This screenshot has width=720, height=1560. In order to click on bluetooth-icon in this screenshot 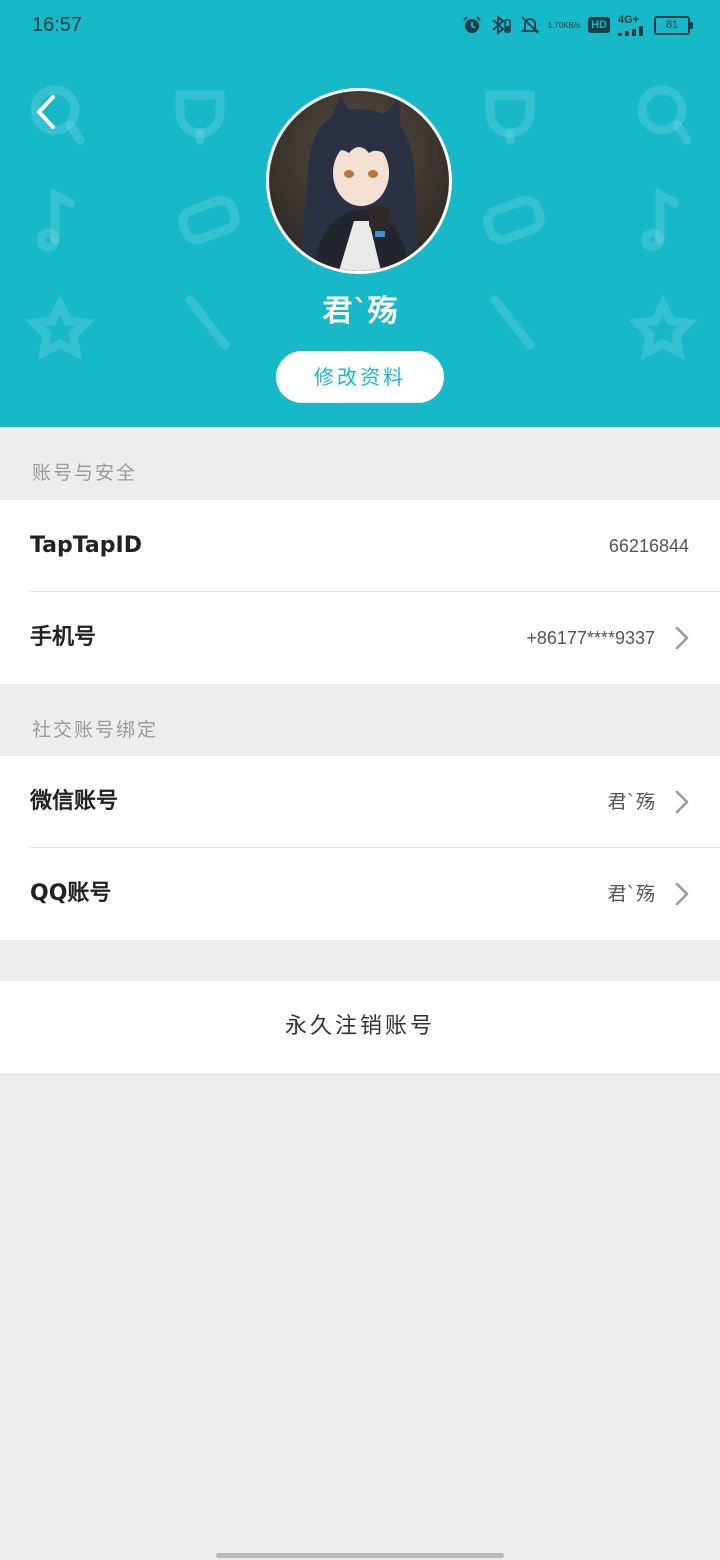, I will do `click(501, 25)`.